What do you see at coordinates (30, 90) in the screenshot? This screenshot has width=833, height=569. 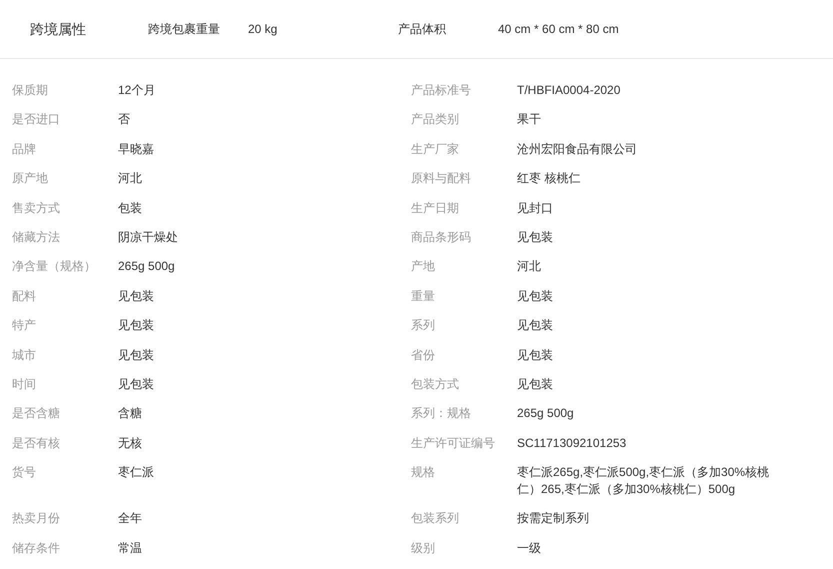 I see `attribute-label: 保质期` at bounding box center [30, 90].